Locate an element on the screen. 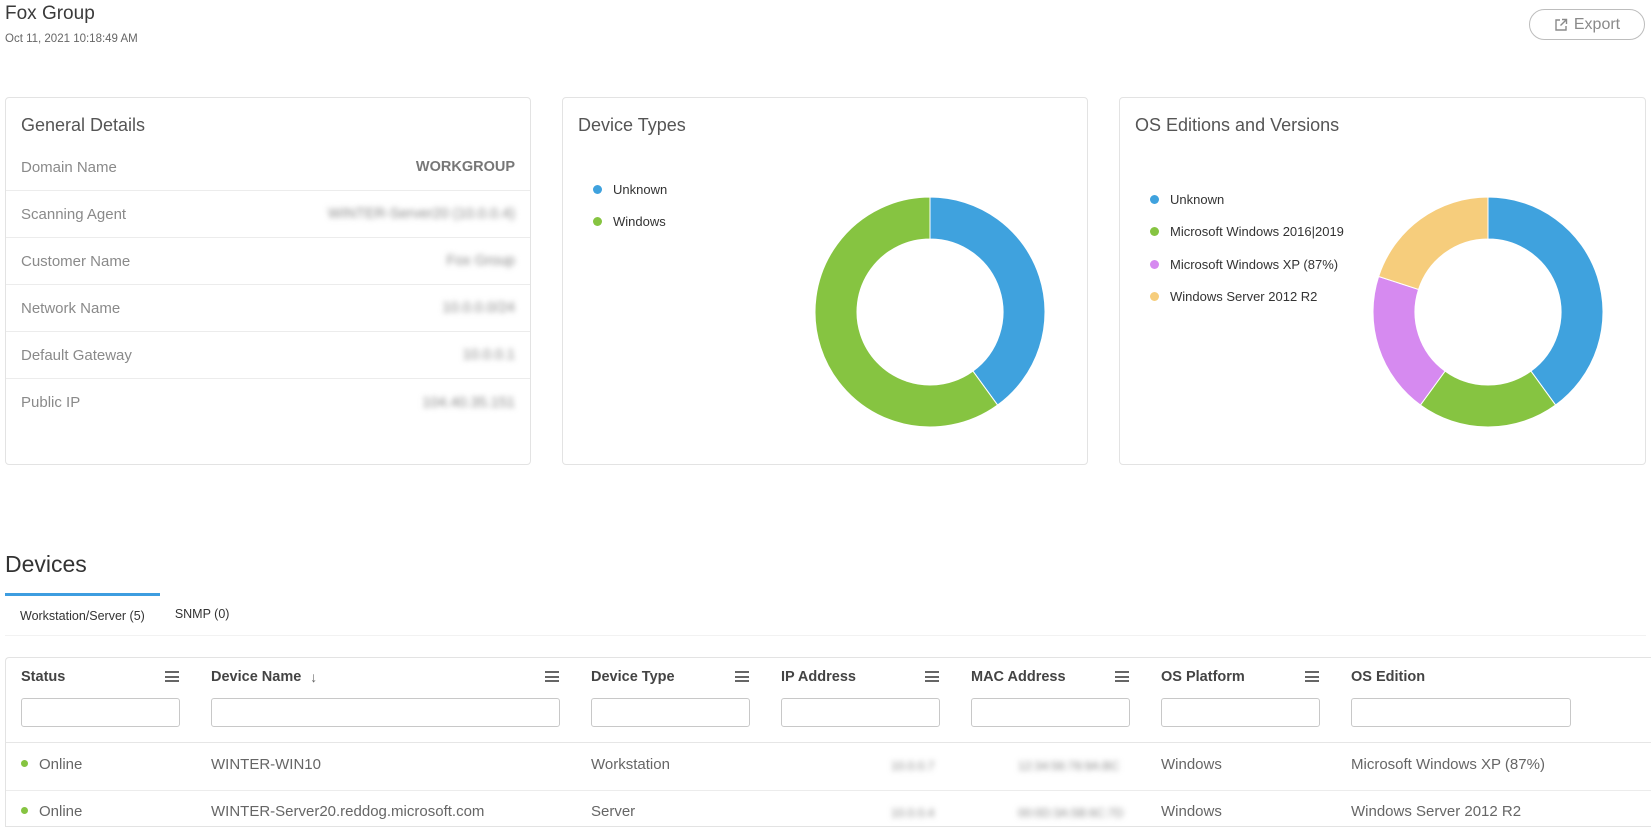 The image size is (1651, 827). donut-slice-microsoft-windows-2016-2019 is located at coordinates (1488, 399).